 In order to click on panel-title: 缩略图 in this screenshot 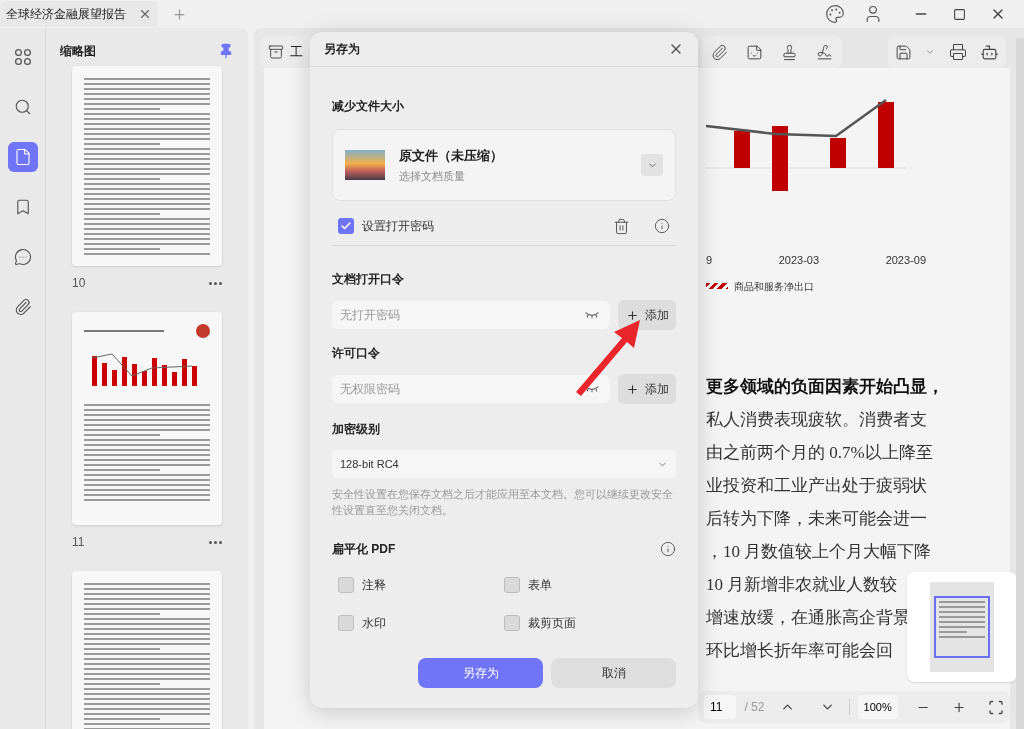, I will do `click(78, 51)`.